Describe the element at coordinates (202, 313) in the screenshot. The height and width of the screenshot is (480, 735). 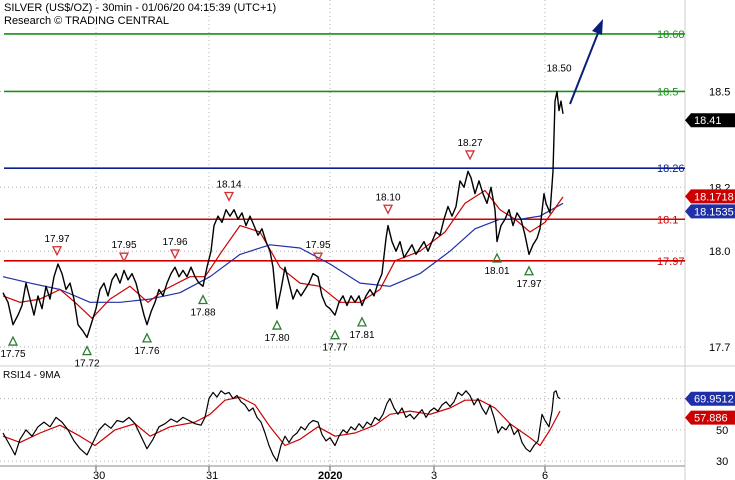
I see `marker-label: 17.88` at that location.